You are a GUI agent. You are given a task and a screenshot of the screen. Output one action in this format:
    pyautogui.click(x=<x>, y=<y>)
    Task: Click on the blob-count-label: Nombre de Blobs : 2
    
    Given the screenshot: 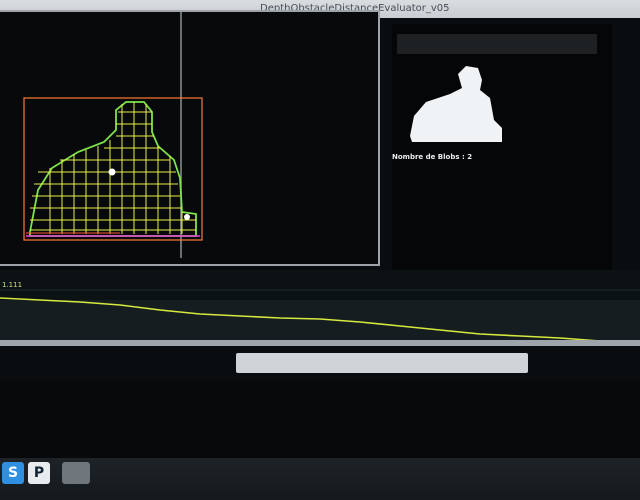 What is the action you would take?
    pyautogui.click(x=432, y=157)
    